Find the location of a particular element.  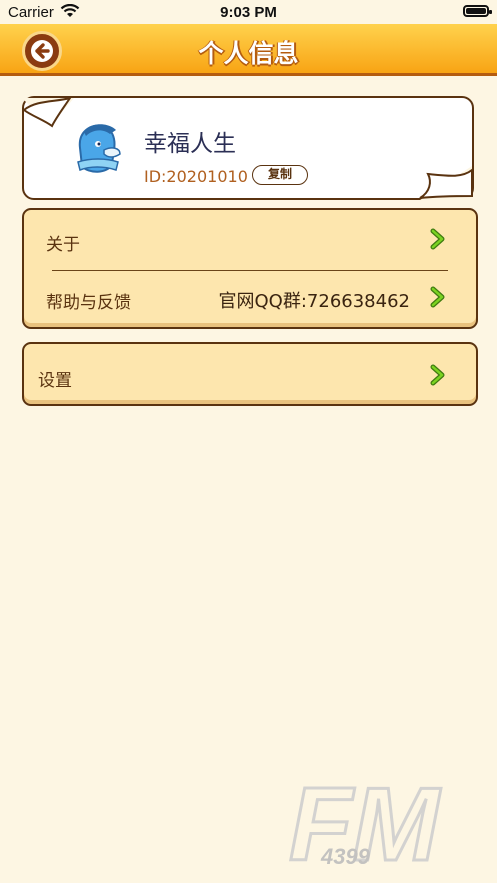

status-time: 9:03 PM is located at coordinates (248, 12).